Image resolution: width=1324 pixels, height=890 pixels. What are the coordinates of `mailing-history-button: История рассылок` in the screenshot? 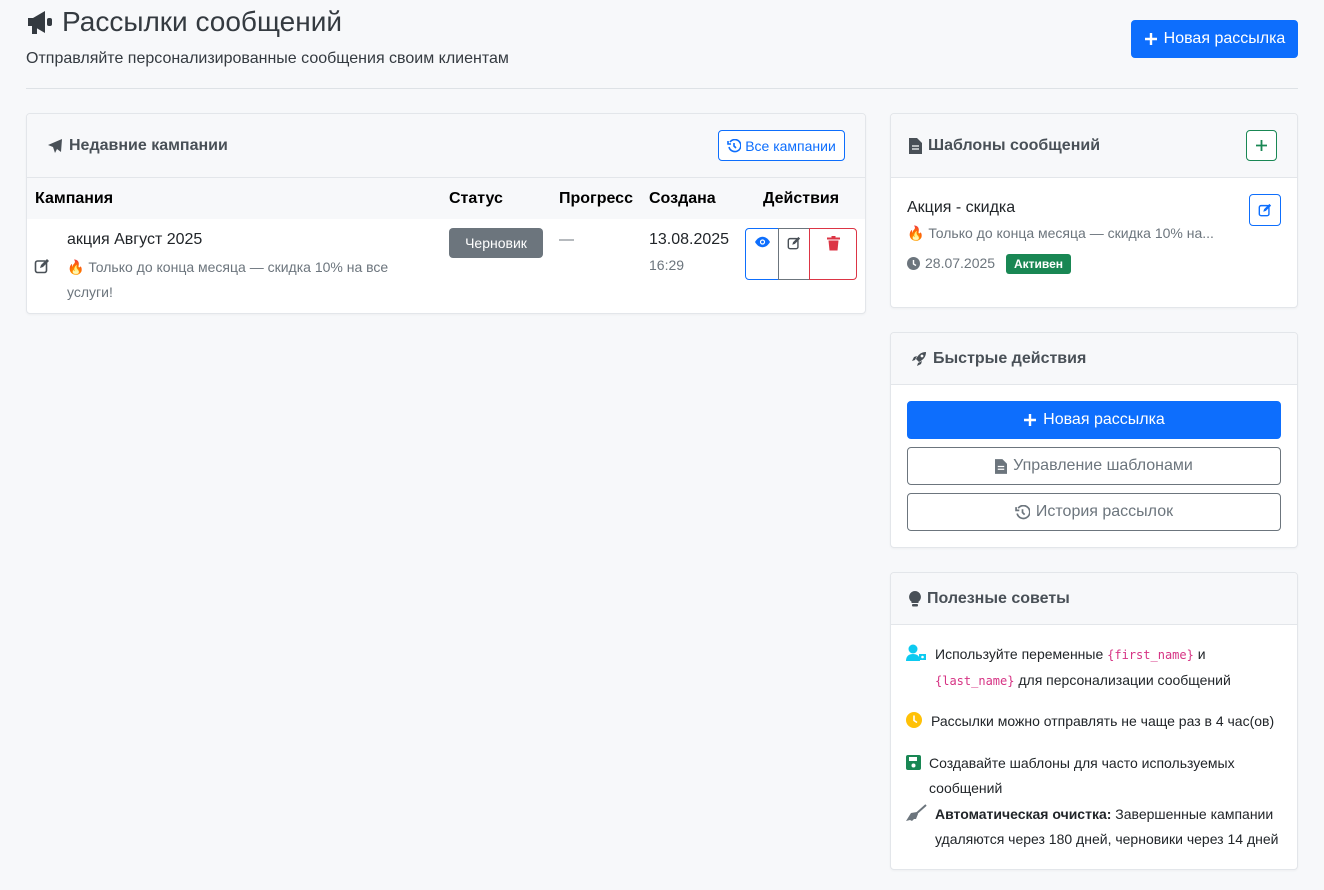 It's located at (1094, 512).